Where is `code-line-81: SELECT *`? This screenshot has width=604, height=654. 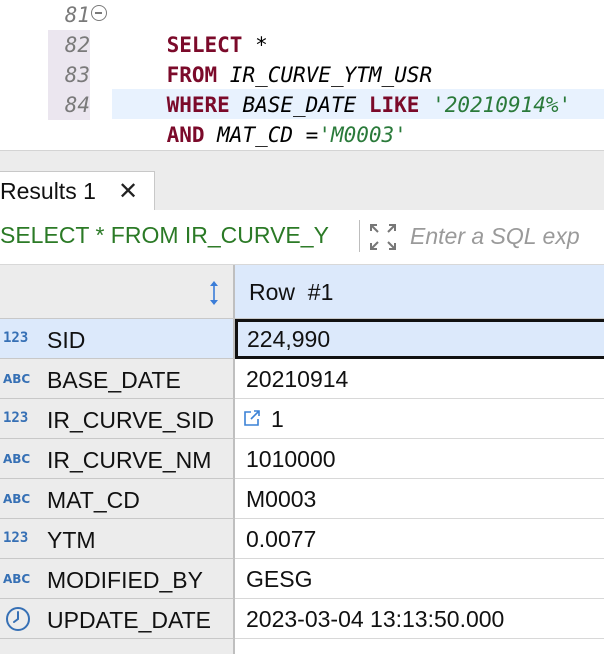
code-line-81: SELECT * is located at coordinates (192, 28).